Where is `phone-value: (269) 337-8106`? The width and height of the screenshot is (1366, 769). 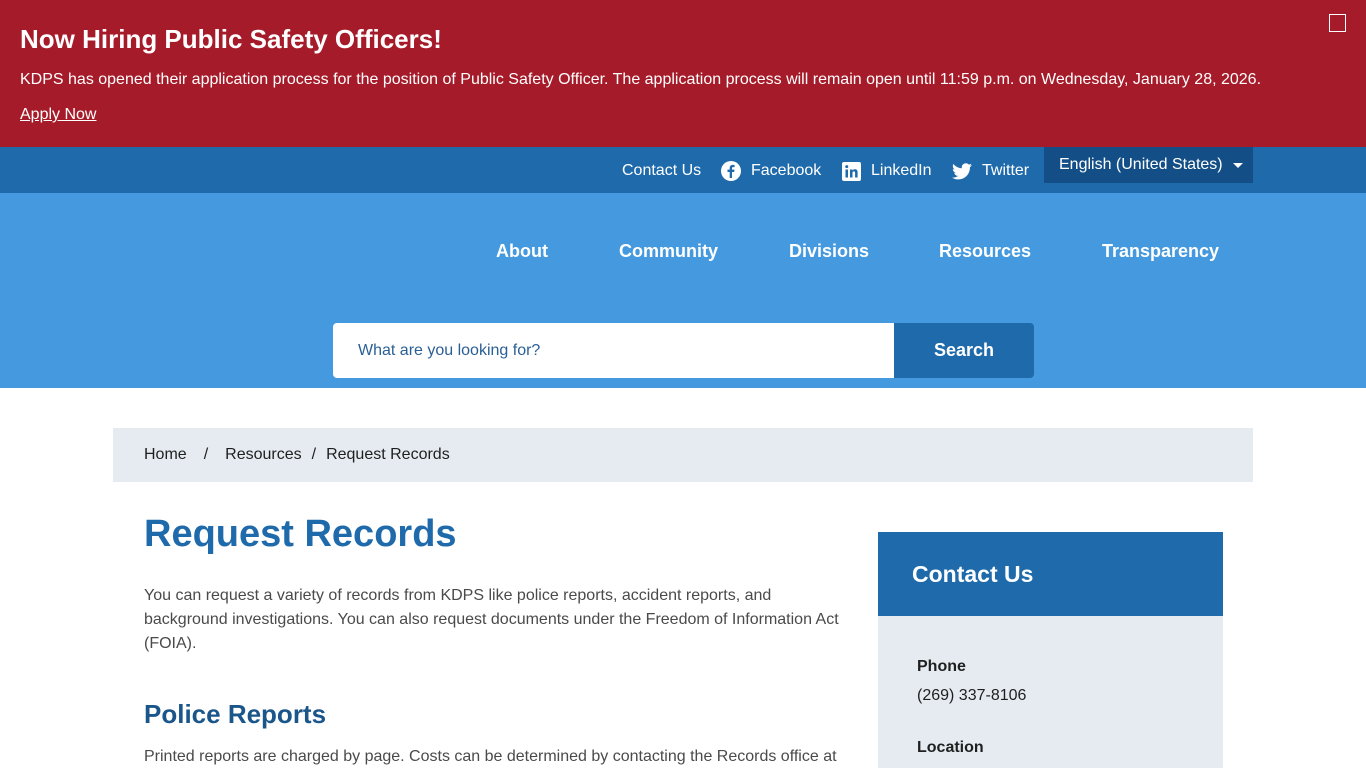
phone-value: (269) 337-8106 is located at coordinates (971, 696).